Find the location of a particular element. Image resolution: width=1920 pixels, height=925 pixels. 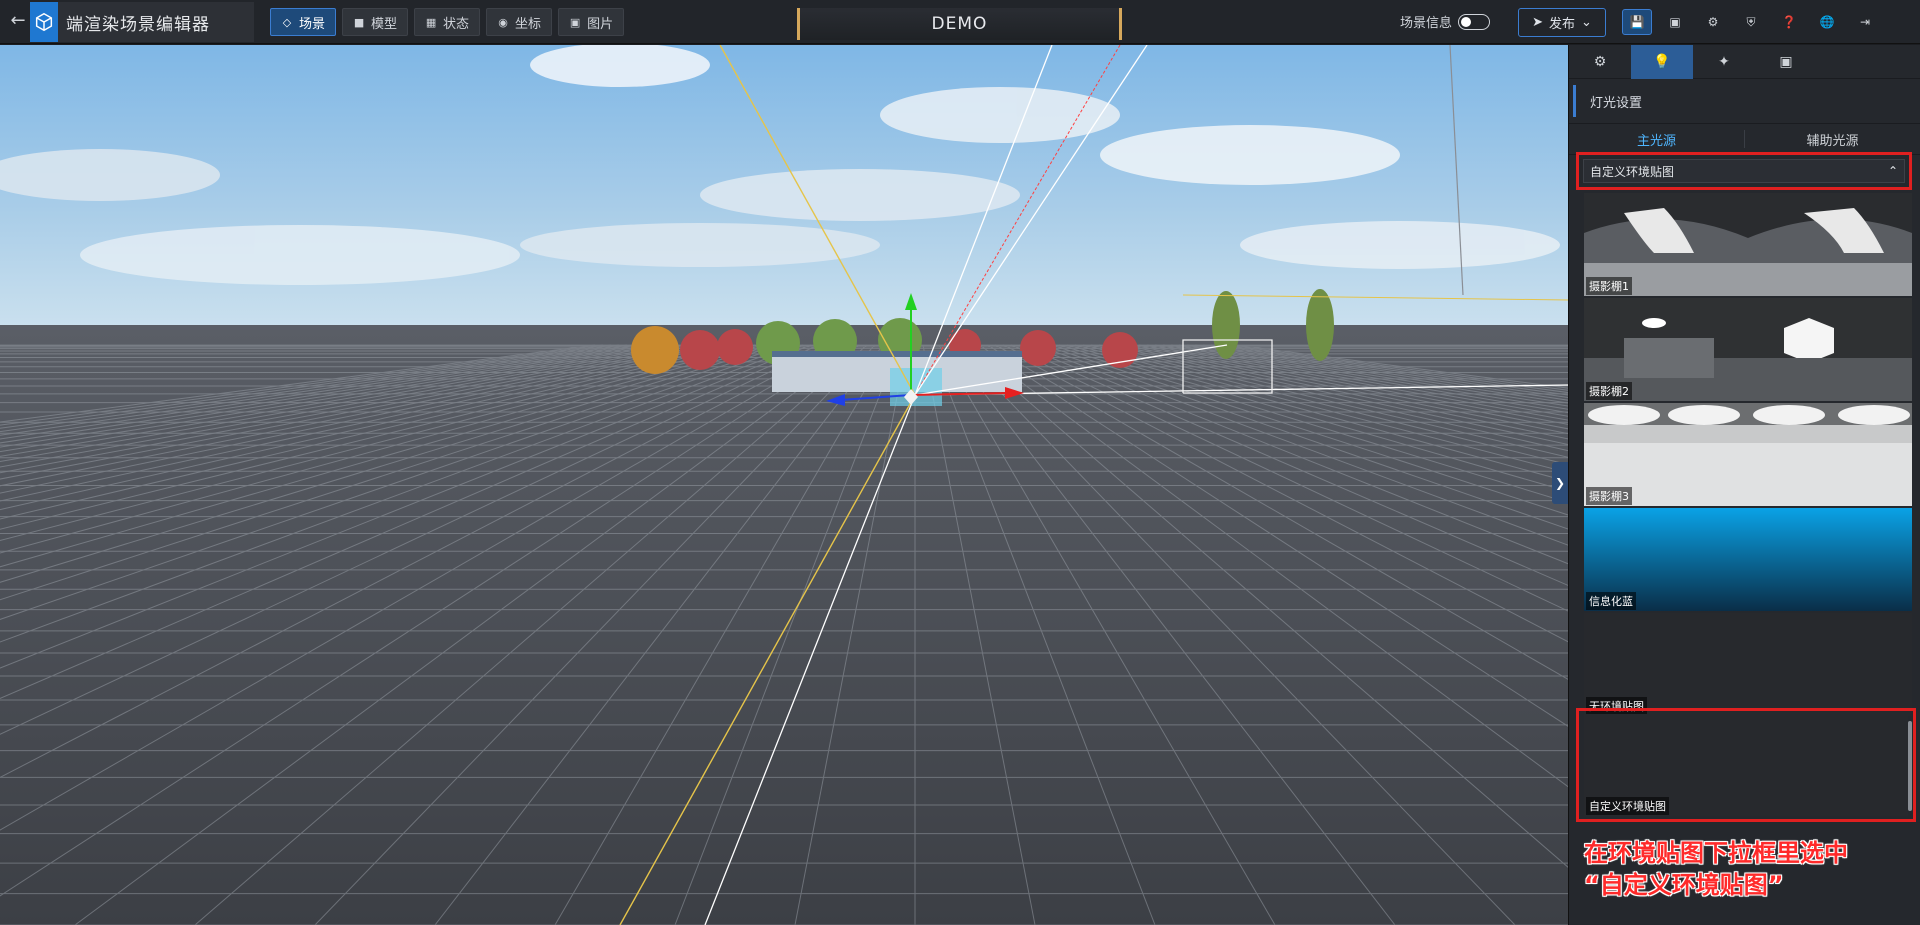

env-item-none: 无环境贴图 is located at coordinates (1748, 664).